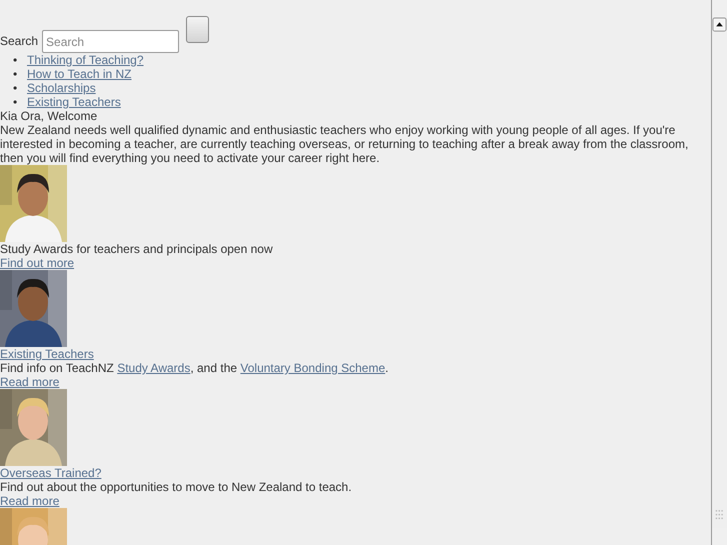 This screenshot has width=727, height=545. What do you see at coordinates (74, 102) in the screenshot?
I see `nav-link: Existing Teachers` at bounding box center [74, 102].